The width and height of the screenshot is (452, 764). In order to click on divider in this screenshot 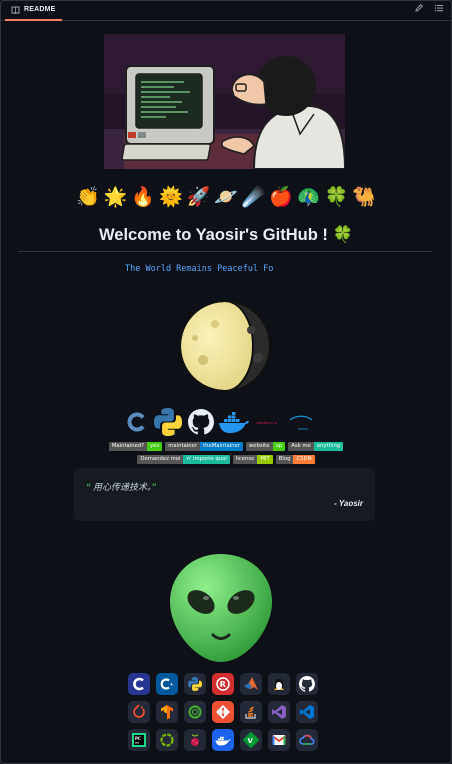, I will do `click(225, 251)`.